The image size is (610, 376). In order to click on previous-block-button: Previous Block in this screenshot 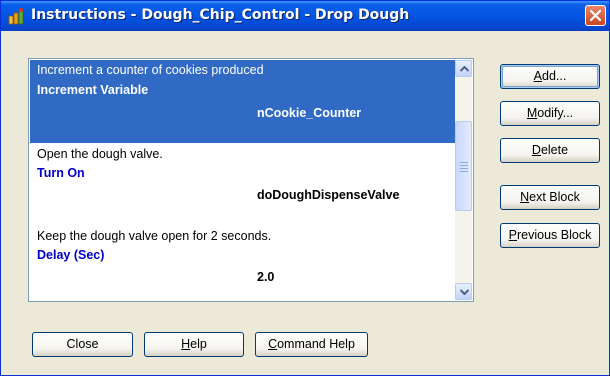, I will do `click(550, 235)`.